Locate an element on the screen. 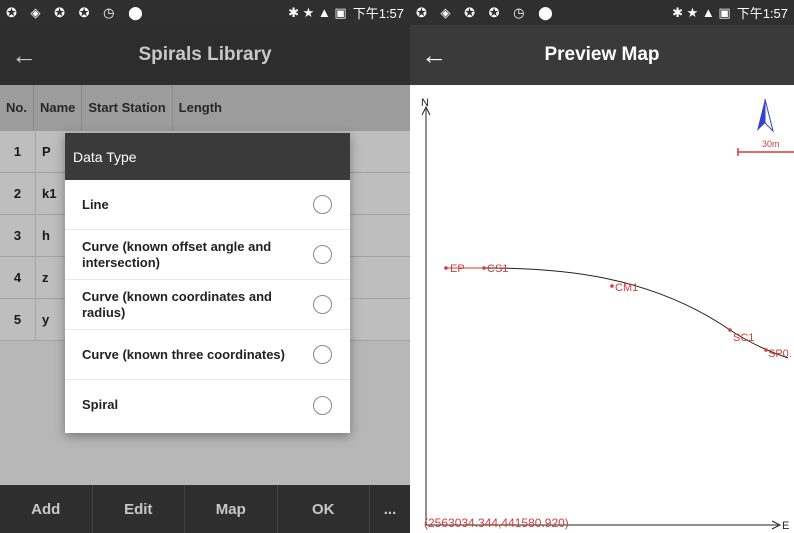 The image size is (794, 533). scale-label: 30m is located at coordinates (771, 144).